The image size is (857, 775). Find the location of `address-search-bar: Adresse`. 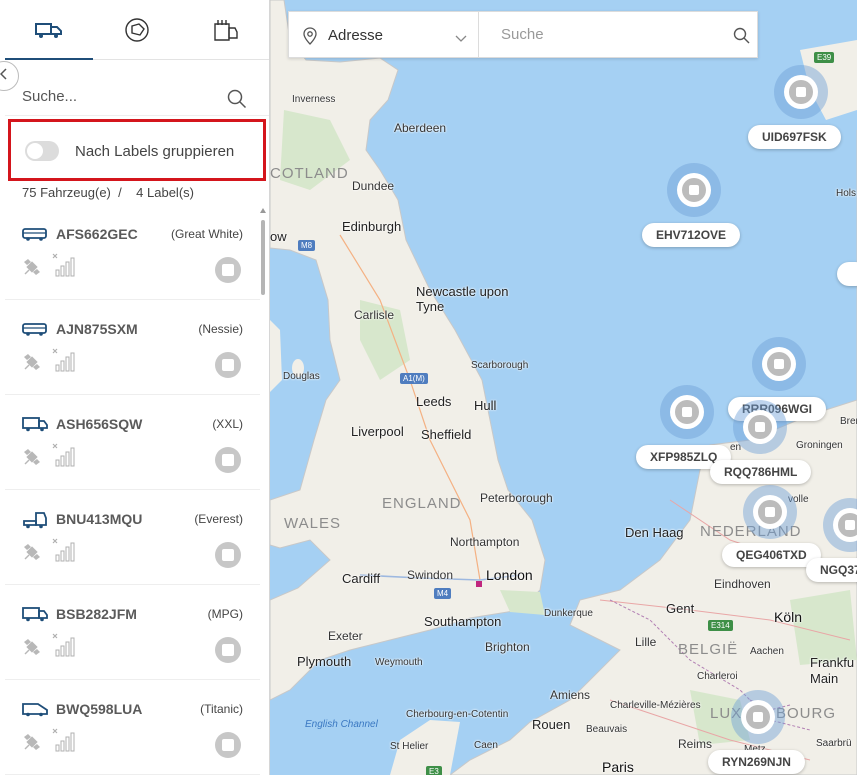

address-search-bar: Adresse is located at coordinates (523, 34).